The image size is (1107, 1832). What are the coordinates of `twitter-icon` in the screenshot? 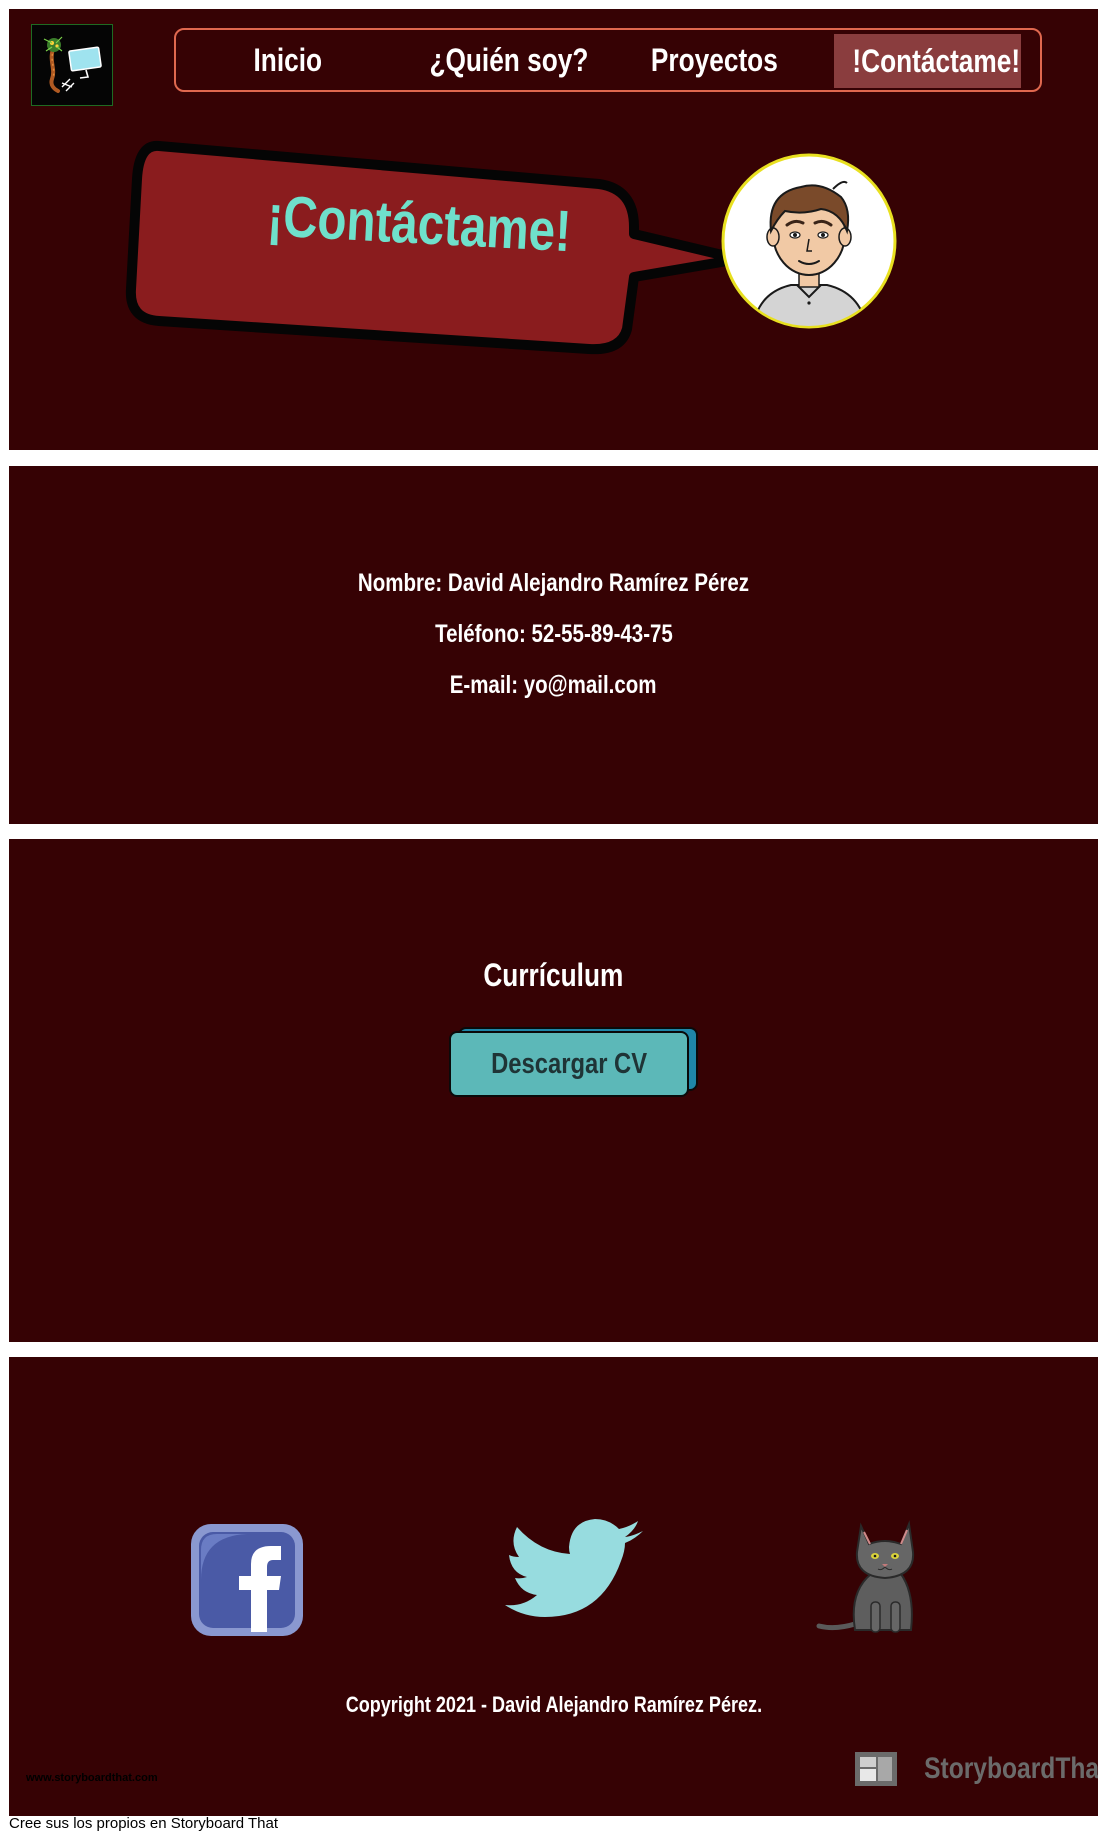 It's located at (575, 1577).